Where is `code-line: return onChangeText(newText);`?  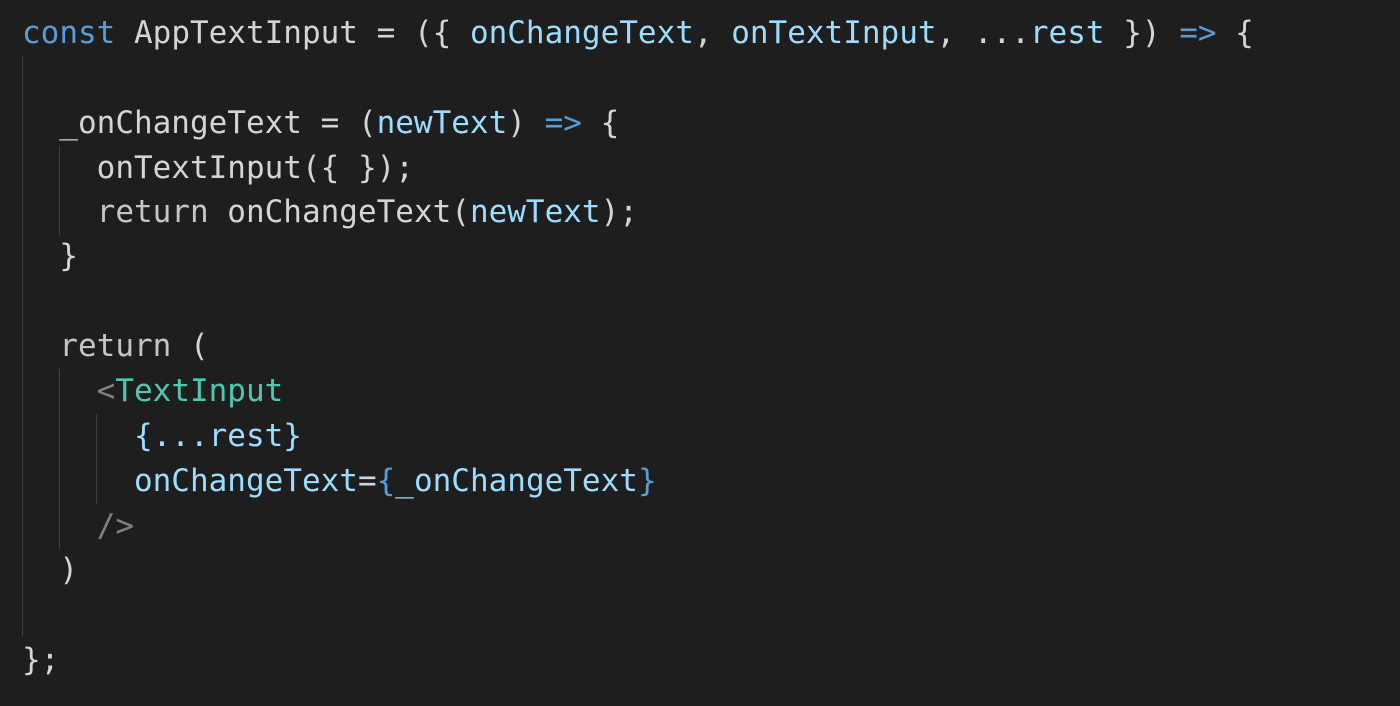
code-line: return onChangeText(newText); is located at coordinates (330, 212).